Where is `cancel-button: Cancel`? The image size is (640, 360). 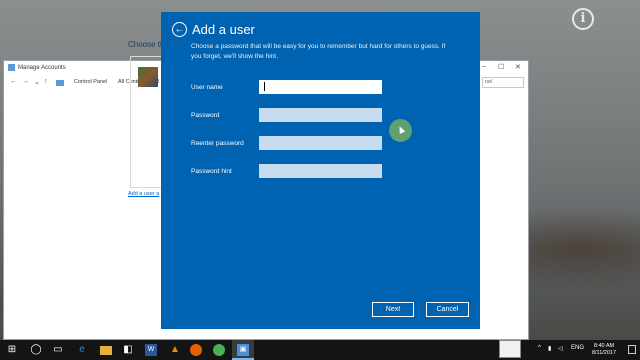
cancel-button: Cancel is located at coordinates (447, 309).